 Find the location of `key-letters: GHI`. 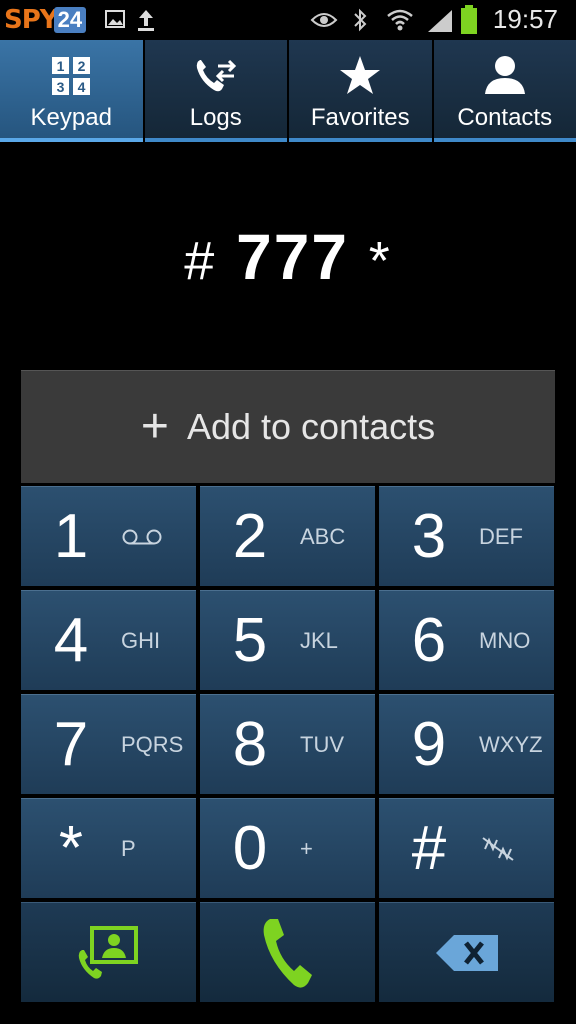

key-letters: GHI is located at coordinates (141, 640).